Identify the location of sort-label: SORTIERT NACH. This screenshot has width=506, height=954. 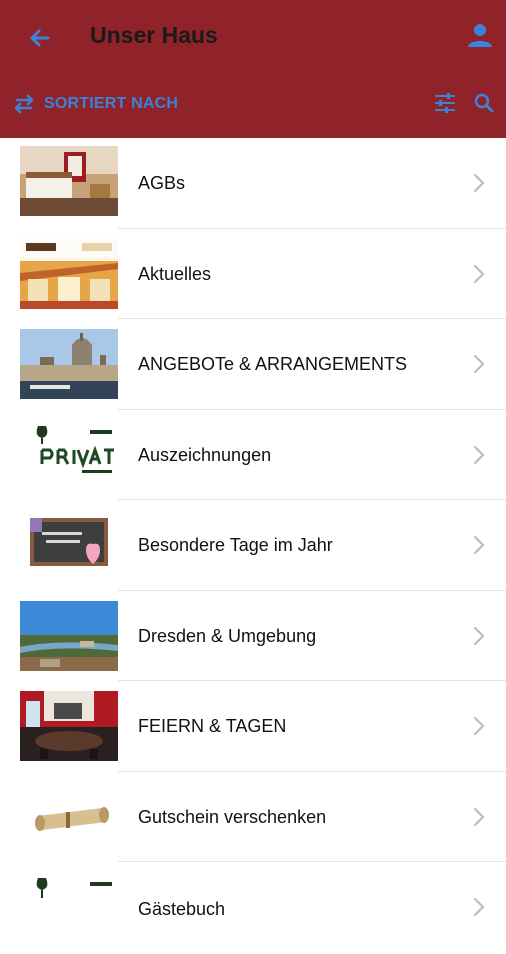
(111, 103).